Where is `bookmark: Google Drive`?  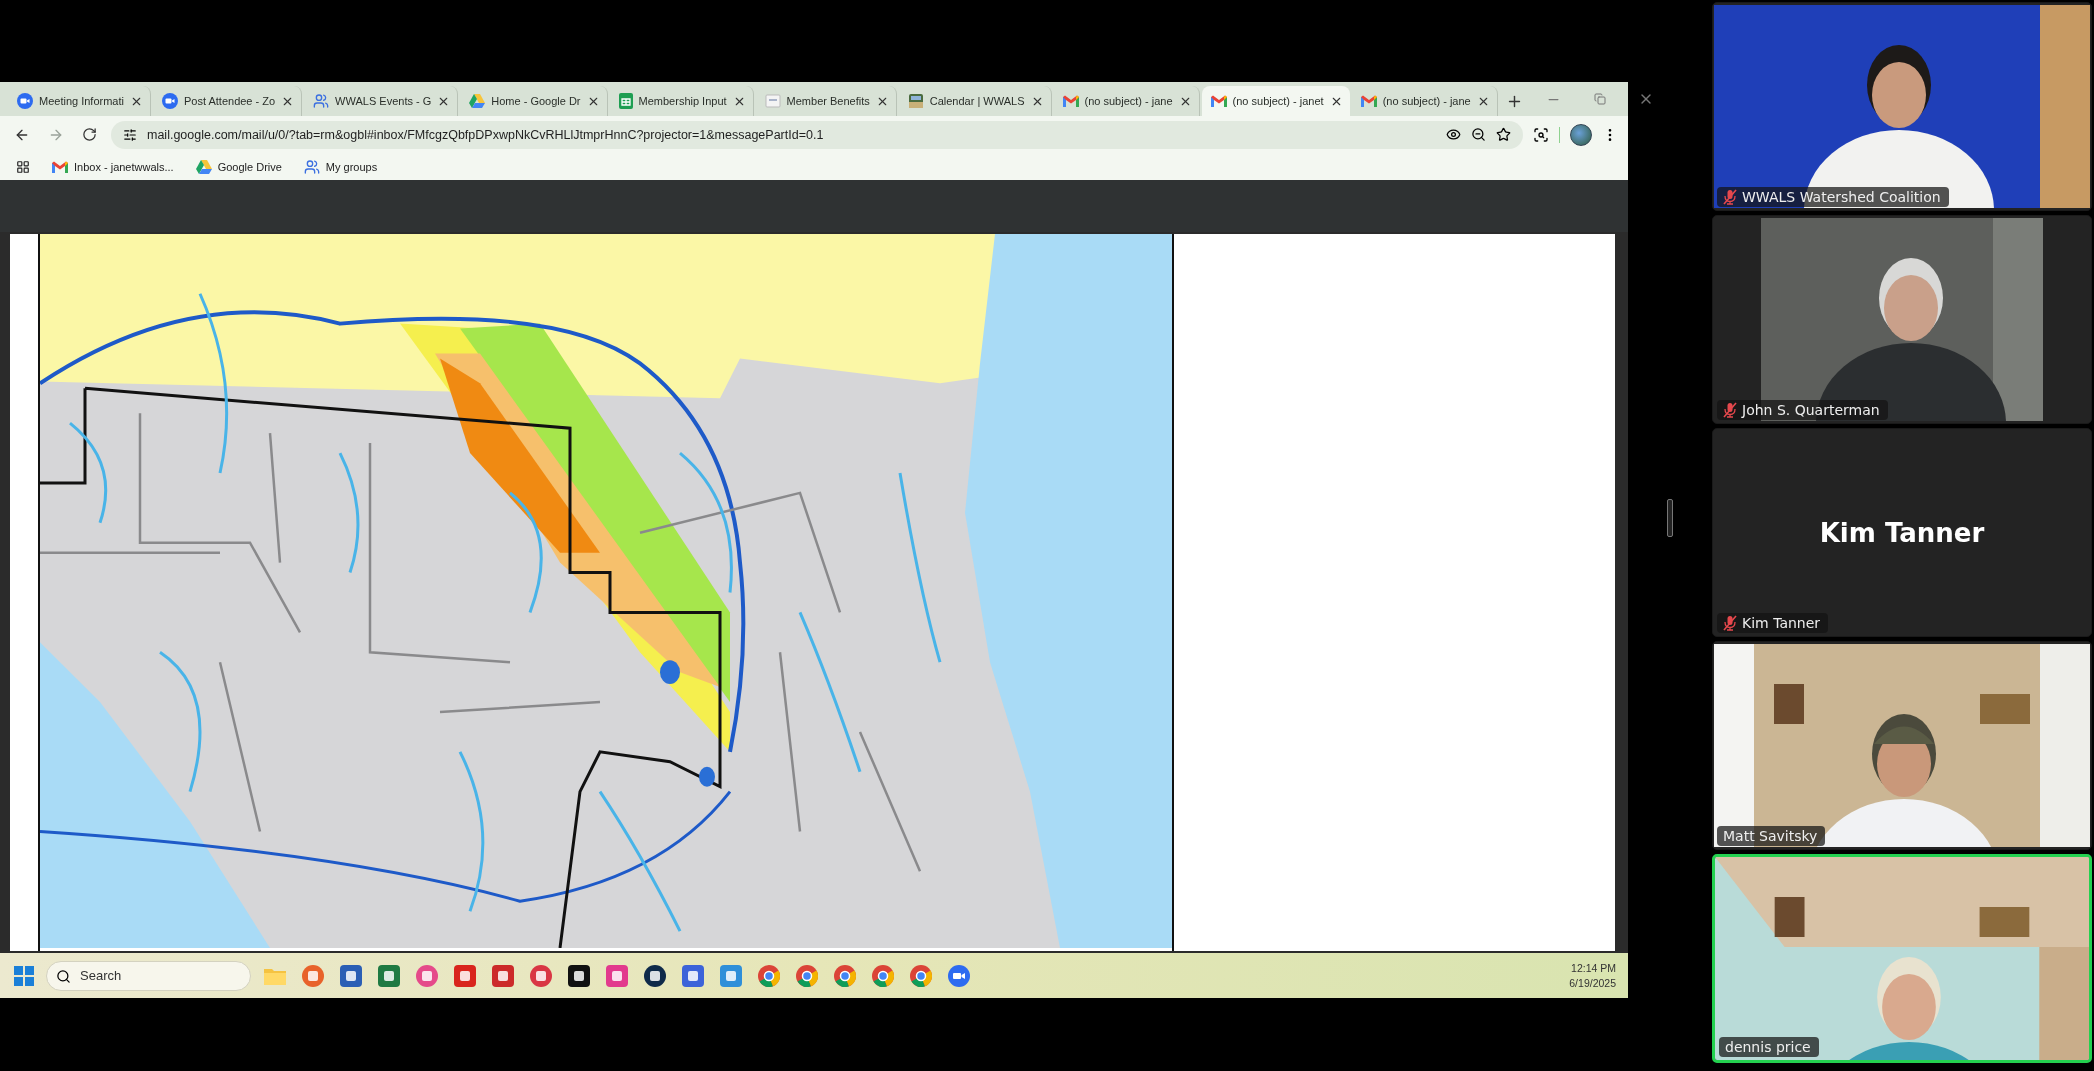
bookmark: Google Drive is located at coordinates (238, 166).